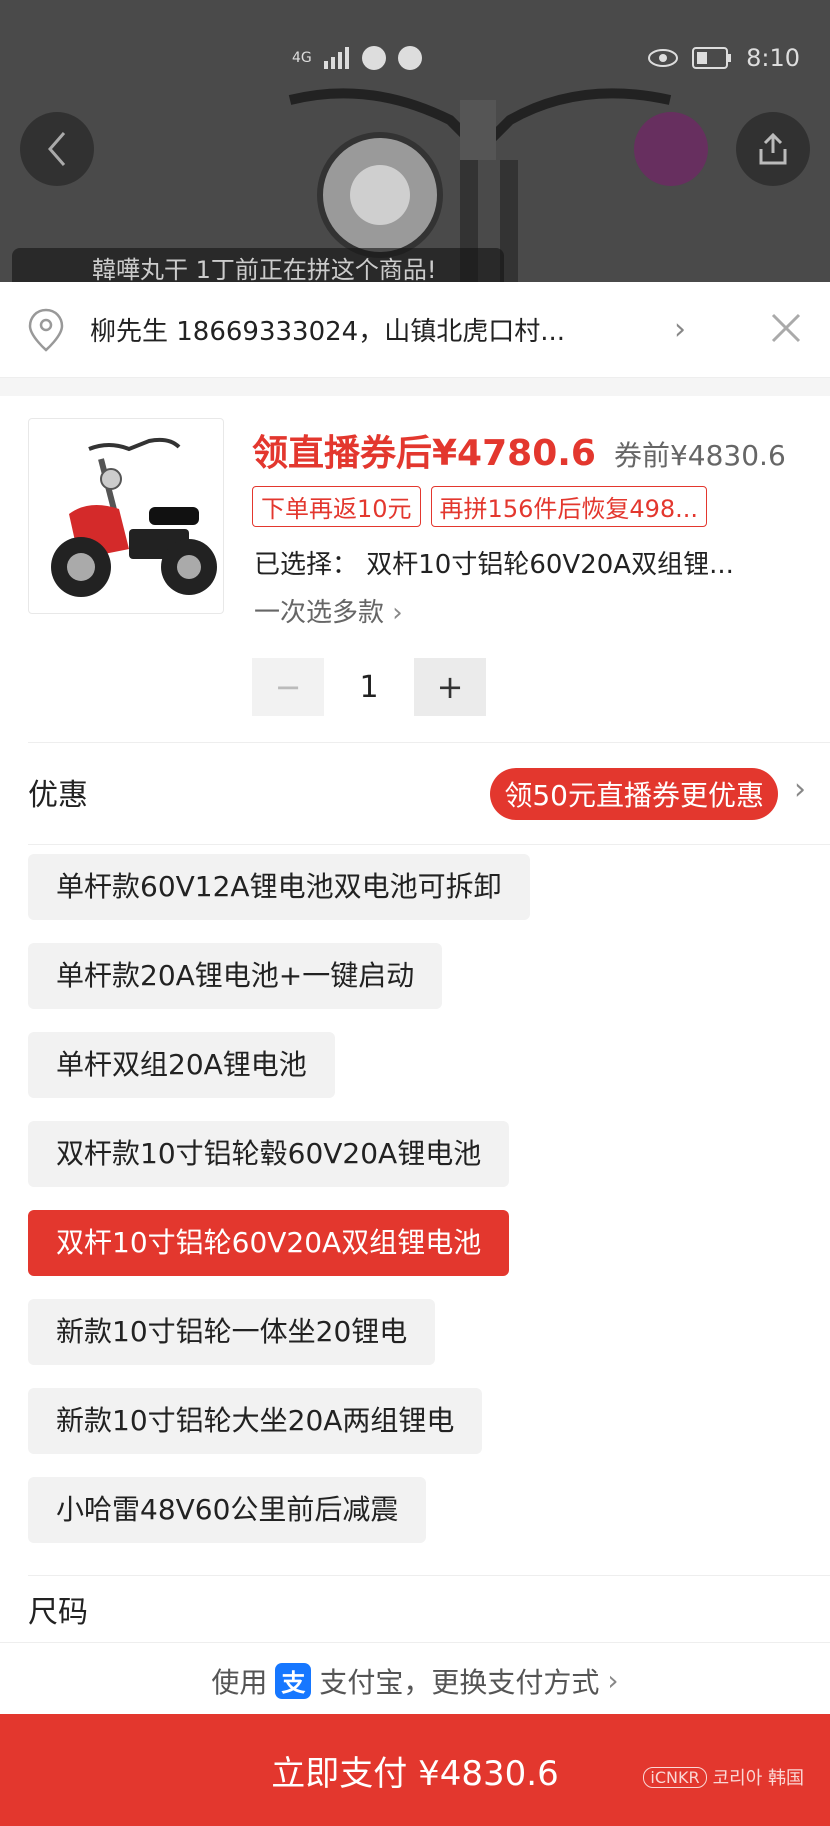 This screenshot has width=830, height=1826. I want to click on section-gap, so click(415, 387).